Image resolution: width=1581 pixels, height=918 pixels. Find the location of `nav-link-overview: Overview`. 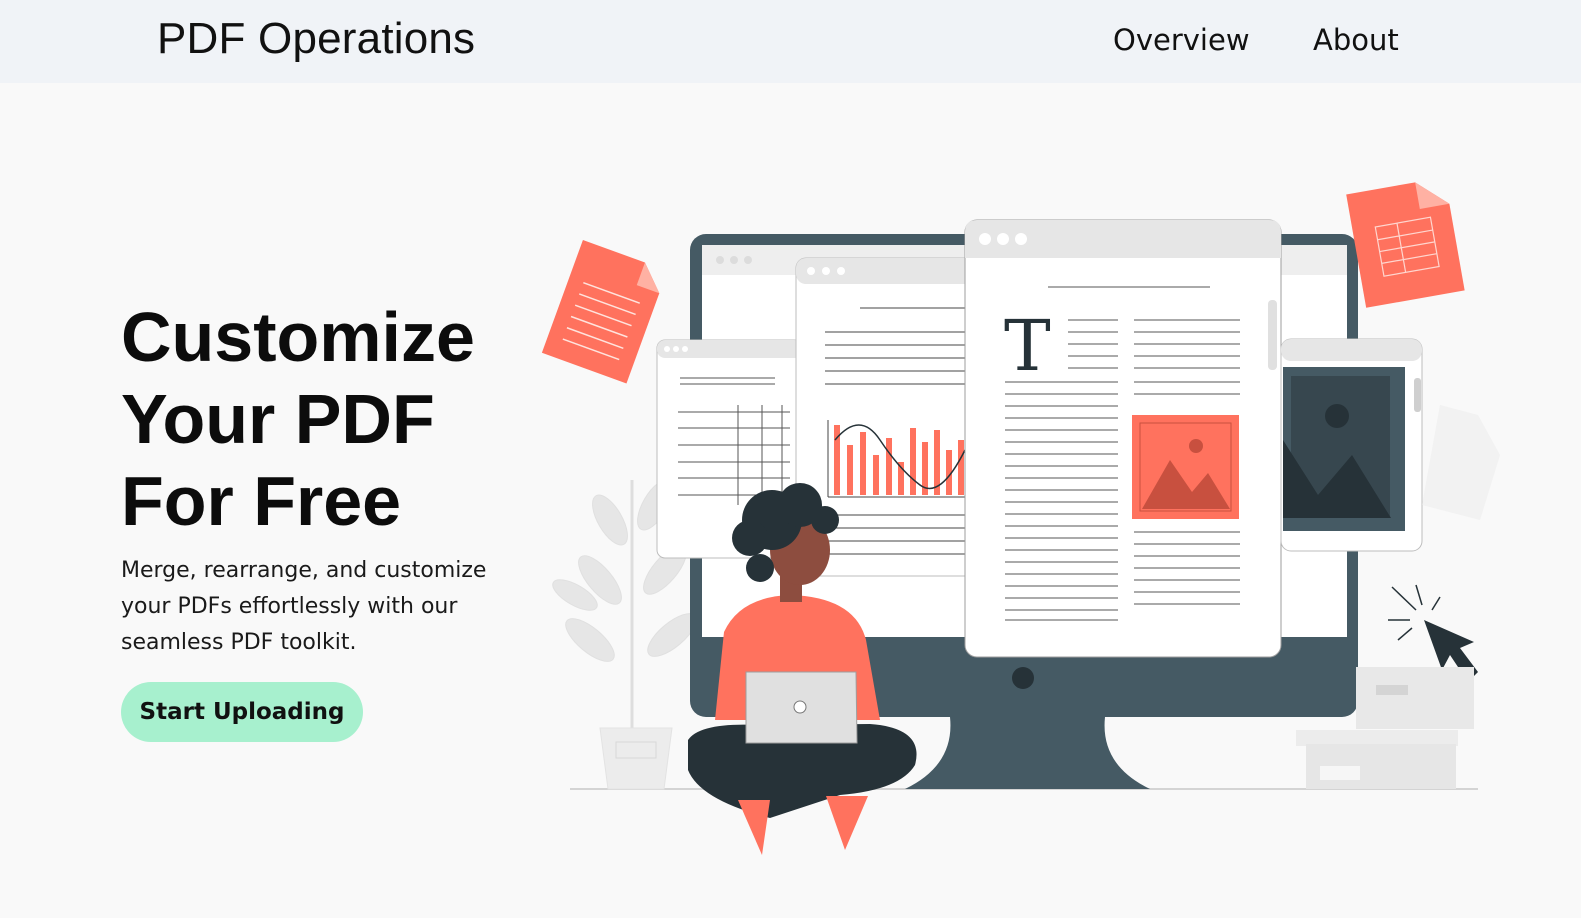

nav-link-overview: Overview is located at coordinates (1181, 40).